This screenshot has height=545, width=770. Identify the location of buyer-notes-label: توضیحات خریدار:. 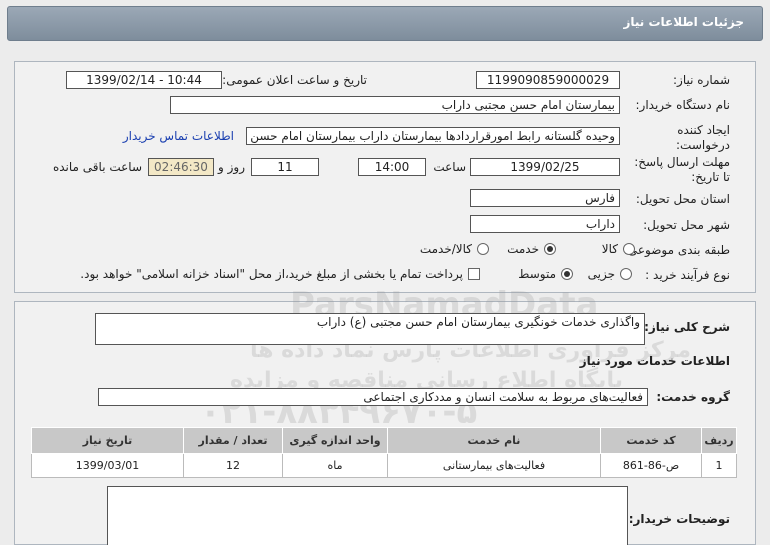
(679, 519).